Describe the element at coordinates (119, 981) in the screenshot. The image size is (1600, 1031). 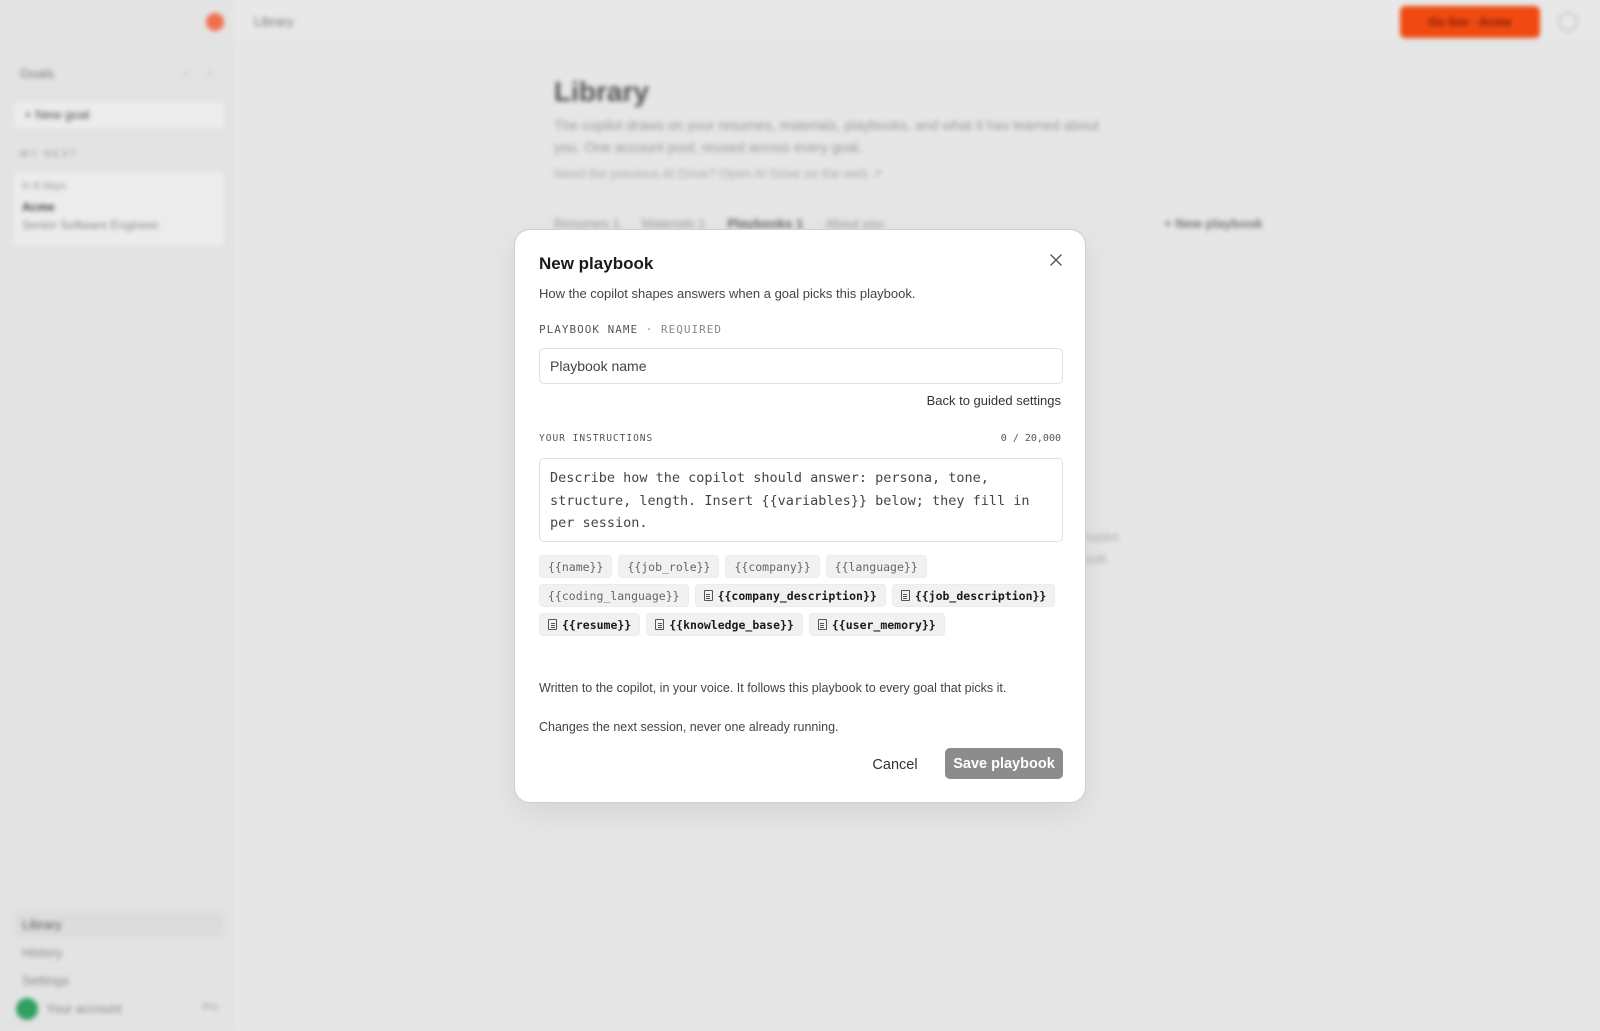
I see `sidebar-item-settings: Settings` at that location.